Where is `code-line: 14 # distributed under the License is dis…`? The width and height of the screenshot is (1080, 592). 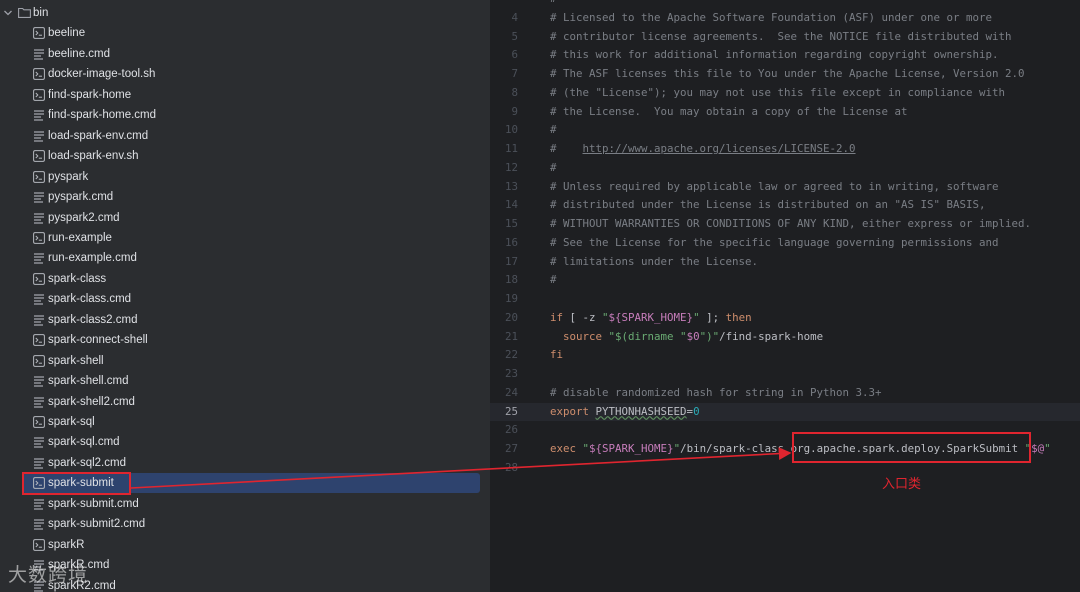 code-line: 14 # distributed under the License is dis… is located at coordinates (785, 205).